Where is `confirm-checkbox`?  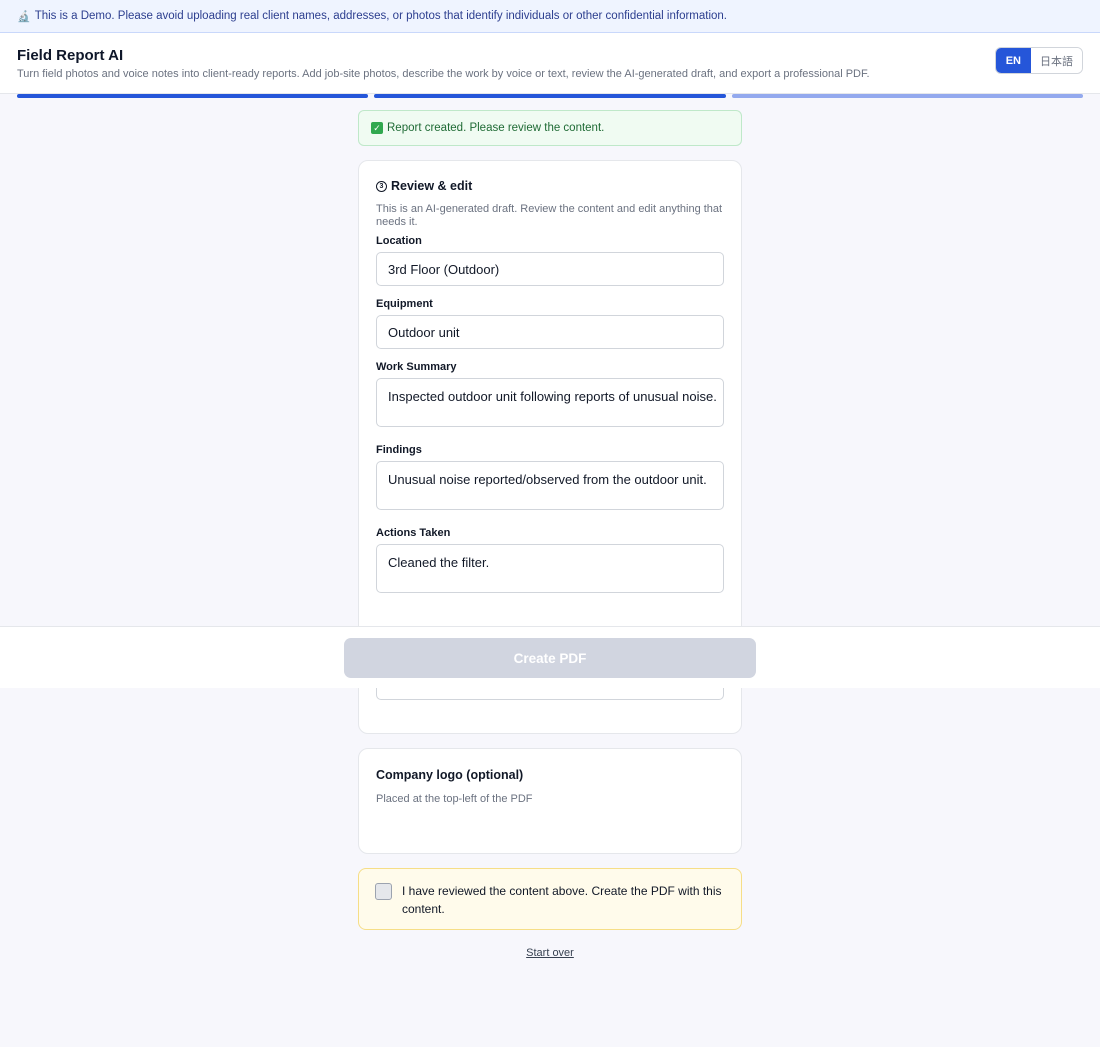
confirm-checkbox is located at coordinates (383, 891).